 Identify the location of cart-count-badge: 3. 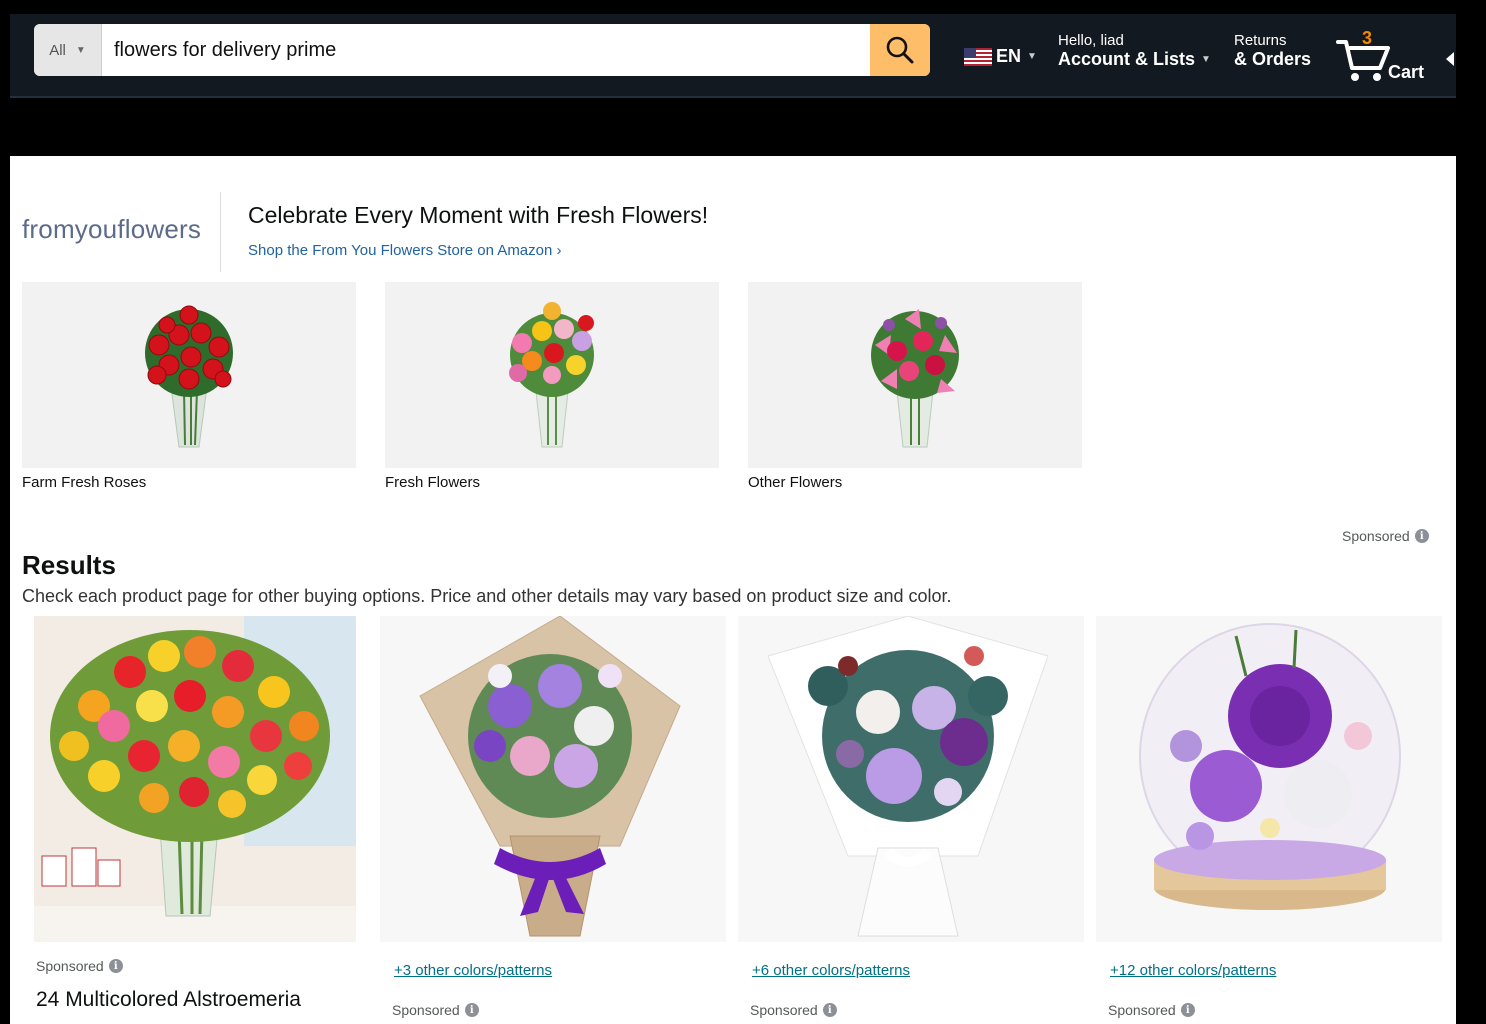
(1367, 38).